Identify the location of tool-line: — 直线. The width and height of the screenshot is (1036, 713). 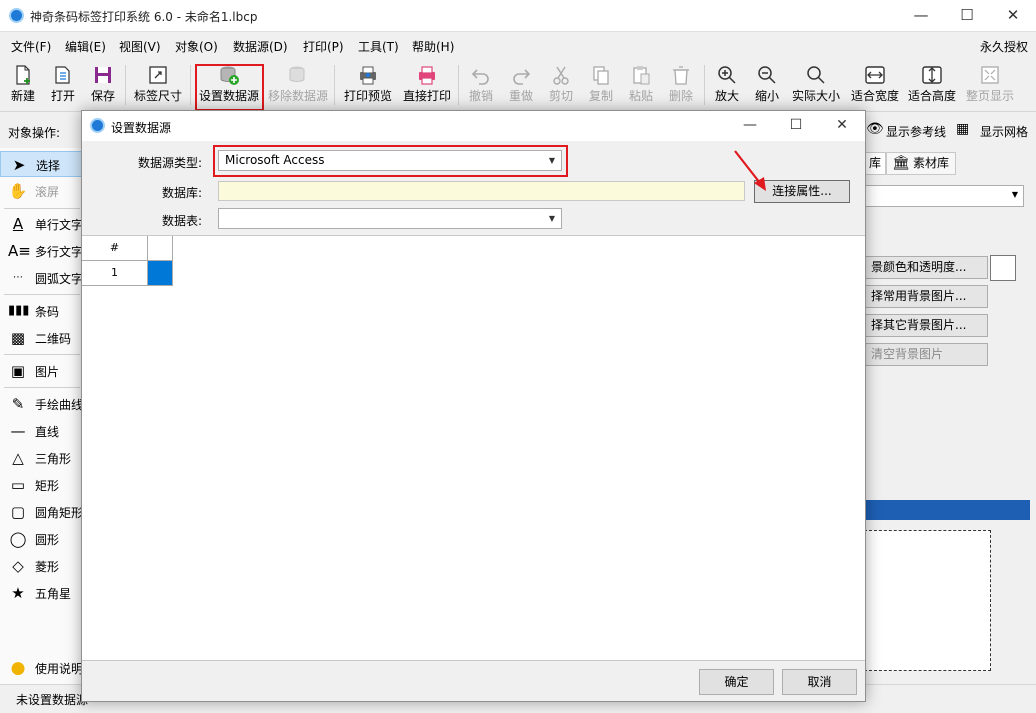
(41, 431).